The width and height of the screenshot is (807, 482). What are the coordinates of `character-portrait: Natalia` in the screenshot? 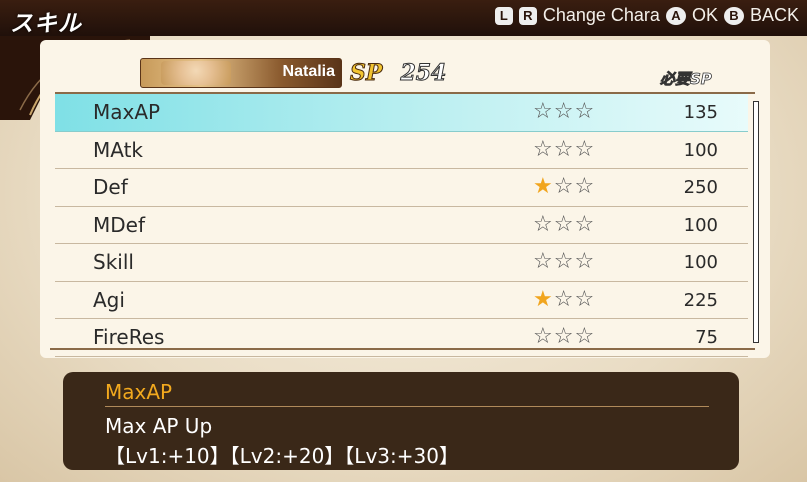 It's located at (241, 73).